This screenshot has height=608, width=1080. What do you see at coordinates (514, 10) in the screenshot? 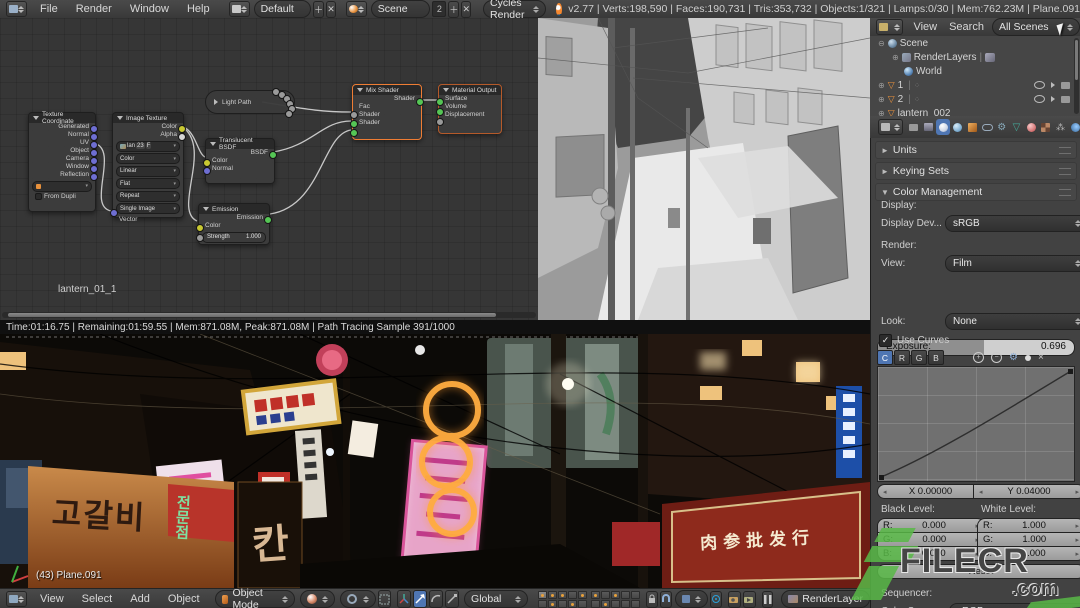
I see `render-engine-selector: Cycles Render` at bounding box center [514, 10].